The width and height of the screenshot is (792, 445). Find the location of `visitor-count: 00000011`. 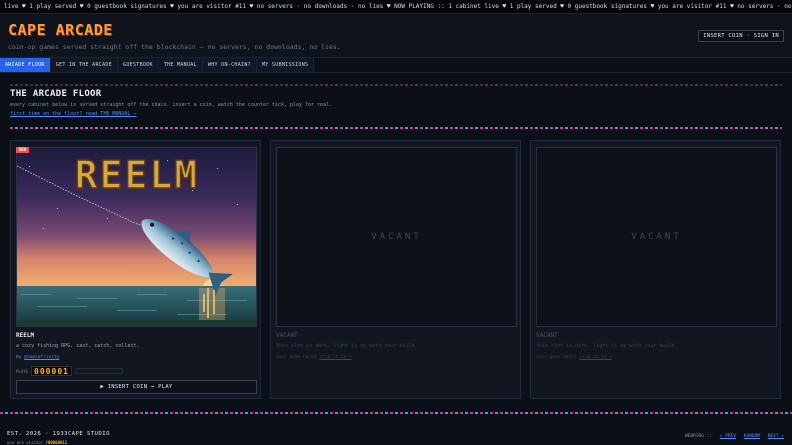

visitor-count: 00000011 is located at coordinates (57, 442).